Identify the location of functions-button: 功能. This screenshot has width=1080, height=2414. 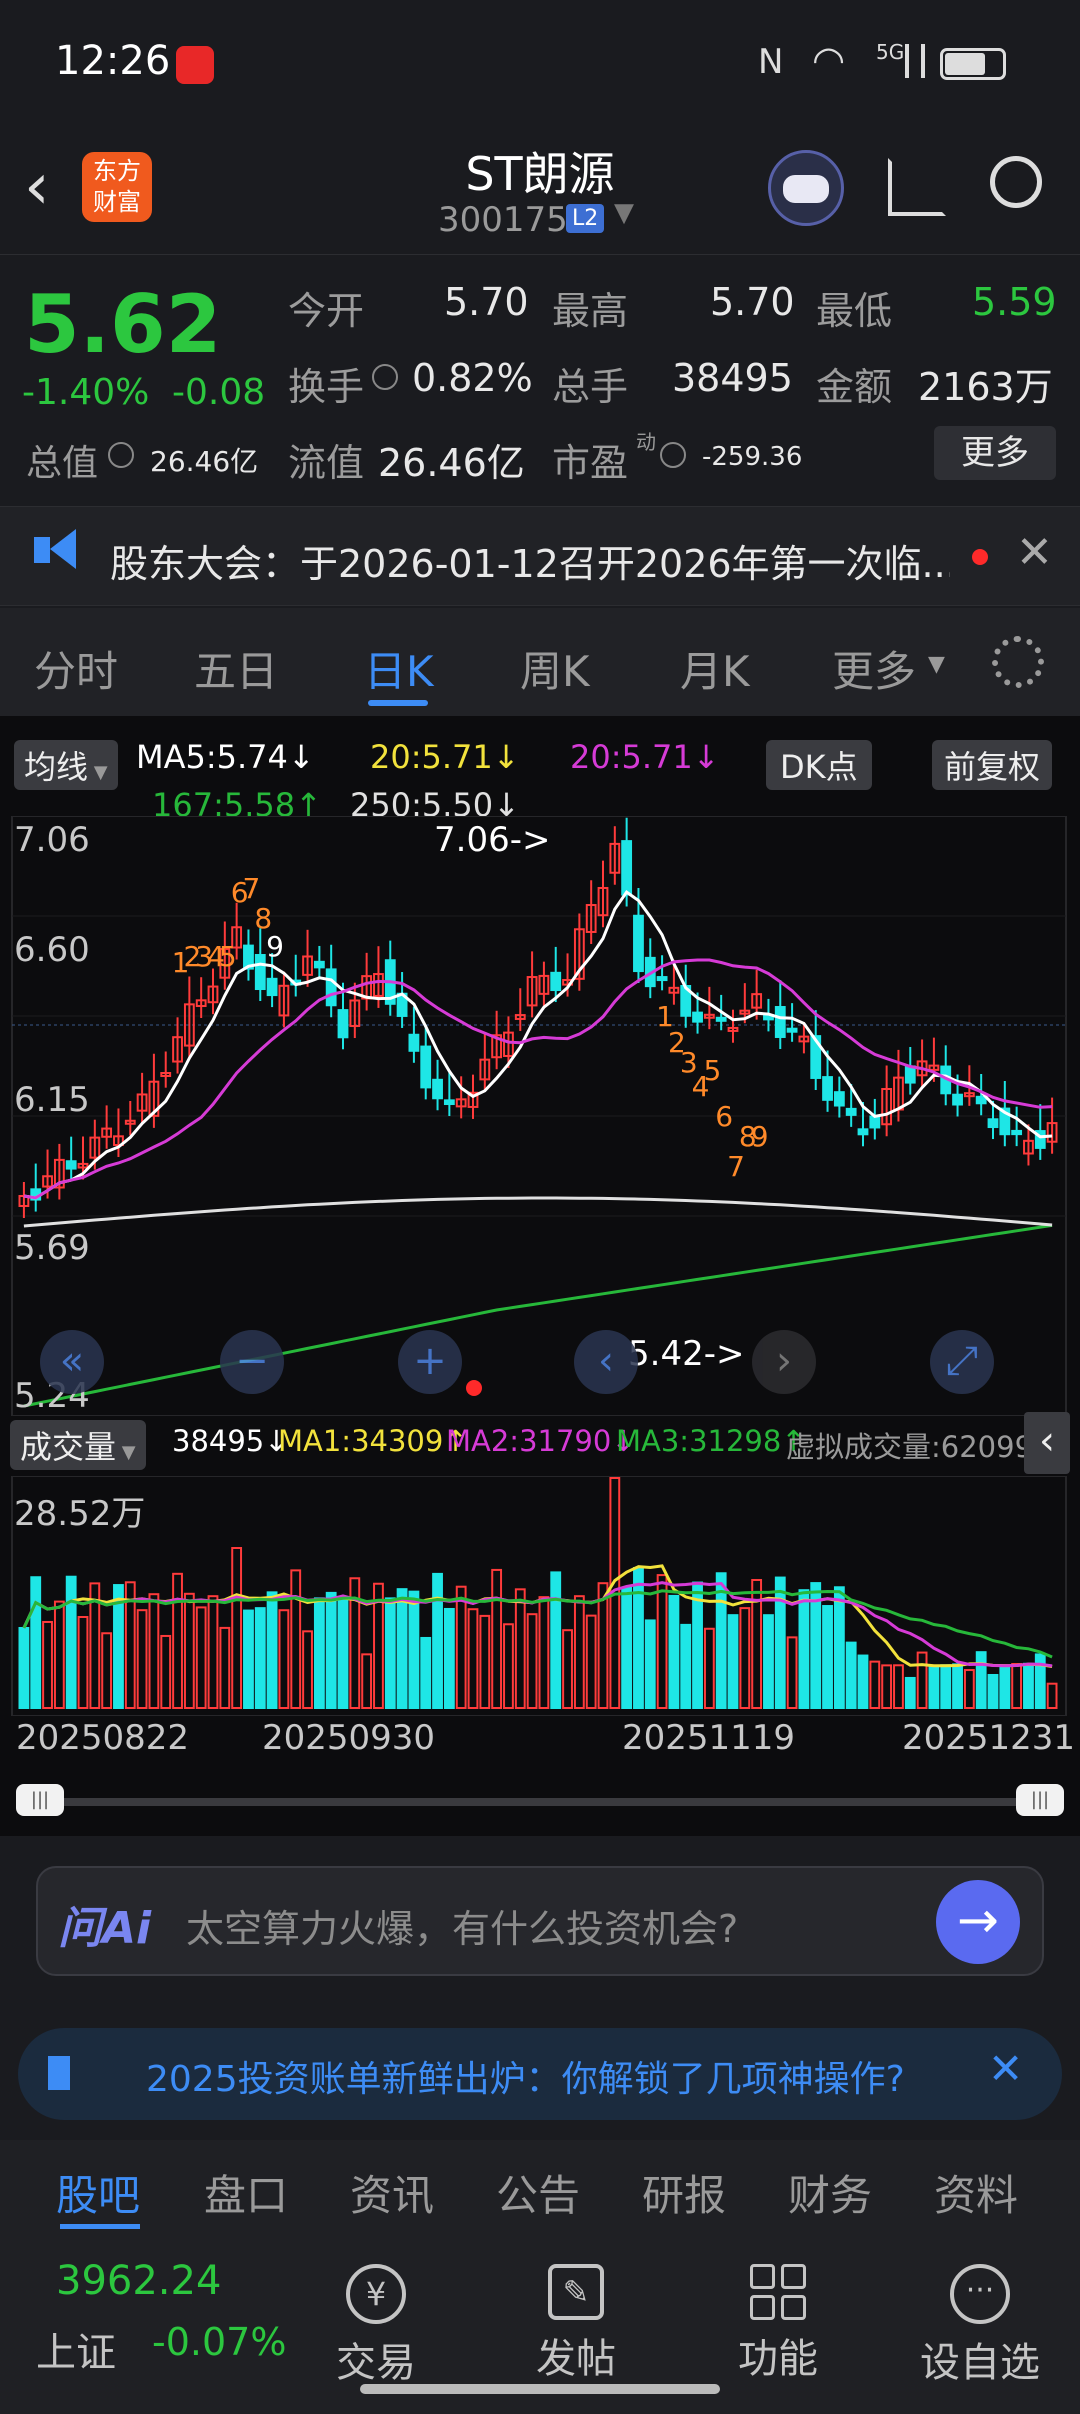
(778, 2324).